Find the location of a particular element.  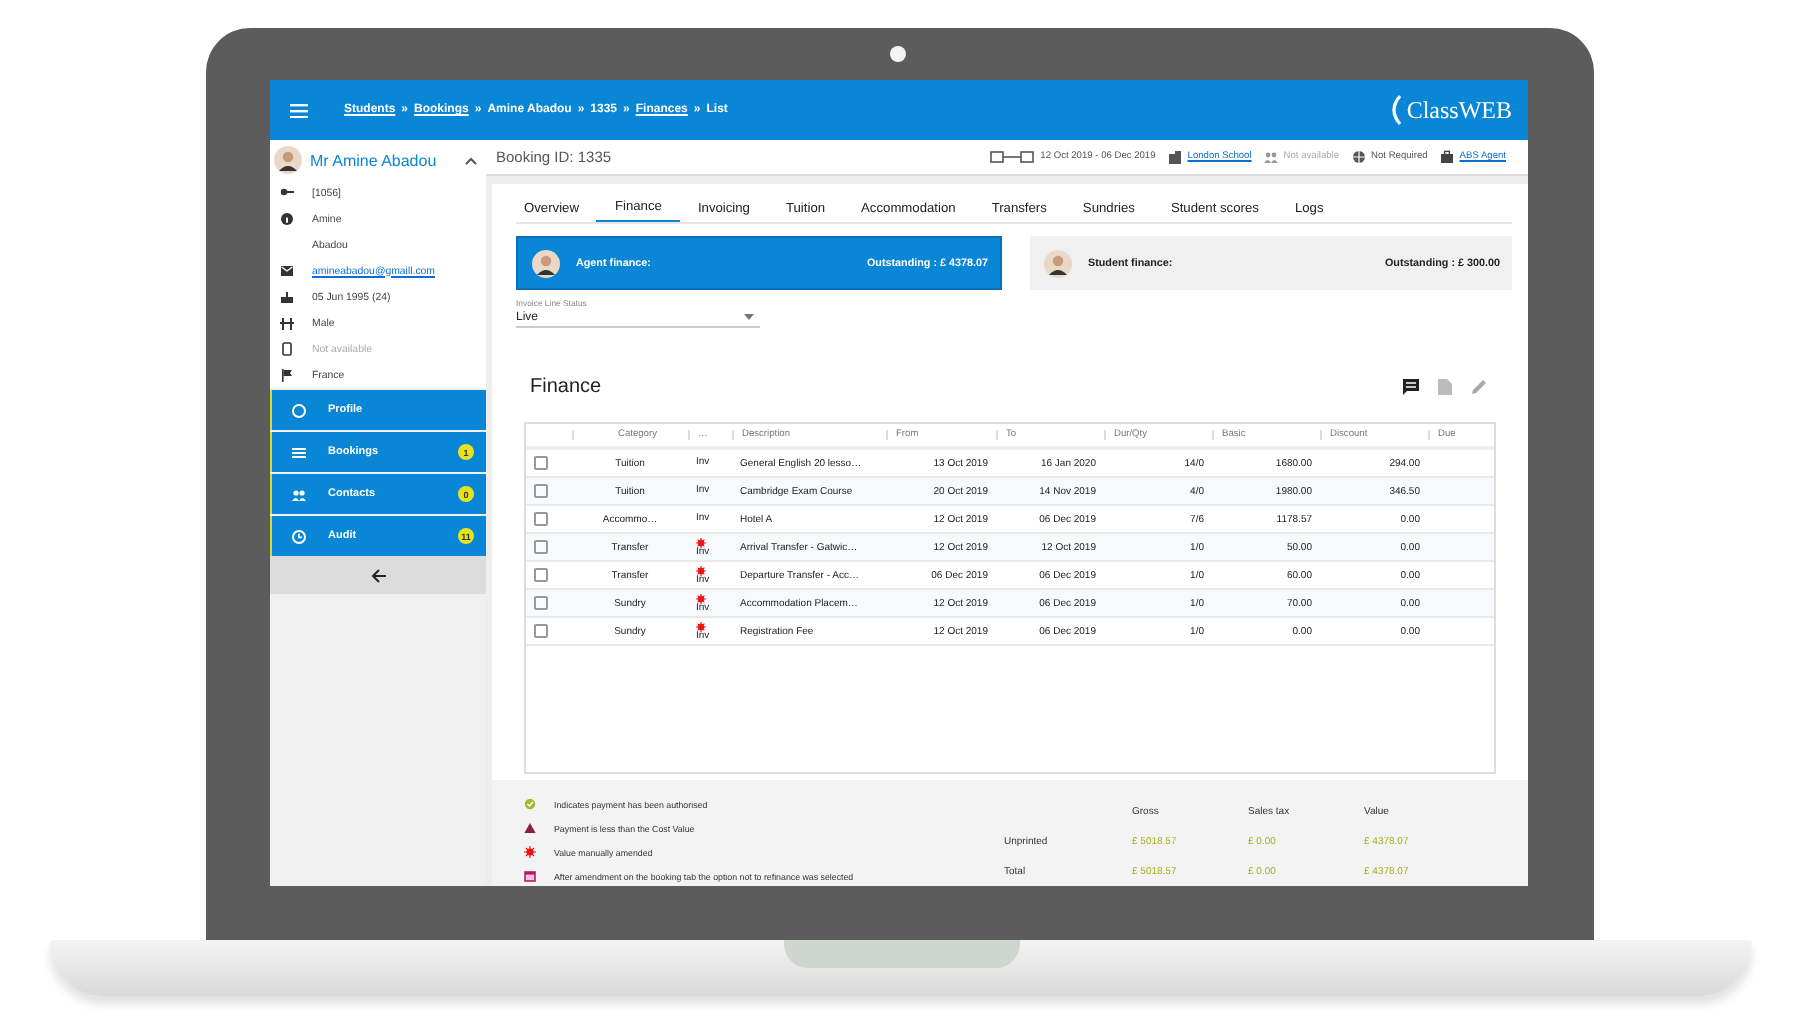

arrow-left-icon is located at coordinates (378, 575).